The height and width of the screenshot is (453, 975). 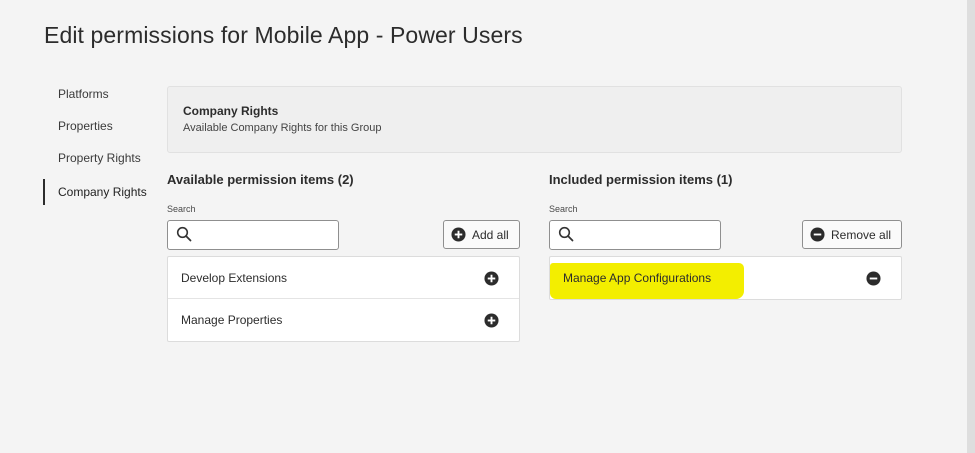 What do you see at coordinates (861, 234) in the screenshot?
I see `remove-all-label: Remove all` at bounding box center [861, 234].